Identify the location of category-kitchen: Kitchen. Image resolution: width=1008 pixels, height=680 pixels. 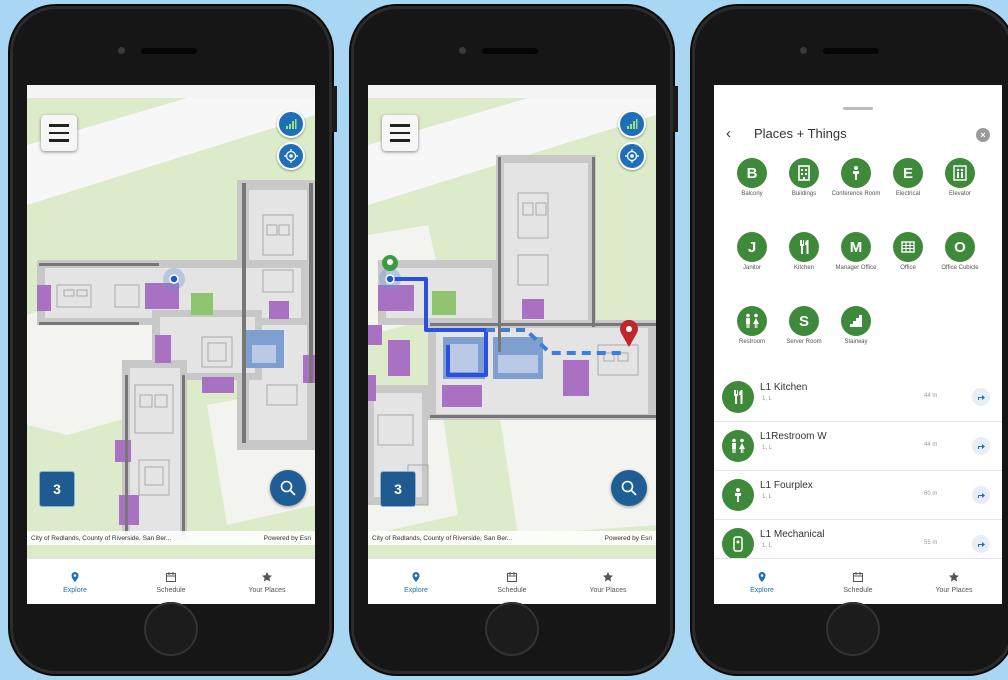
(804, 252).